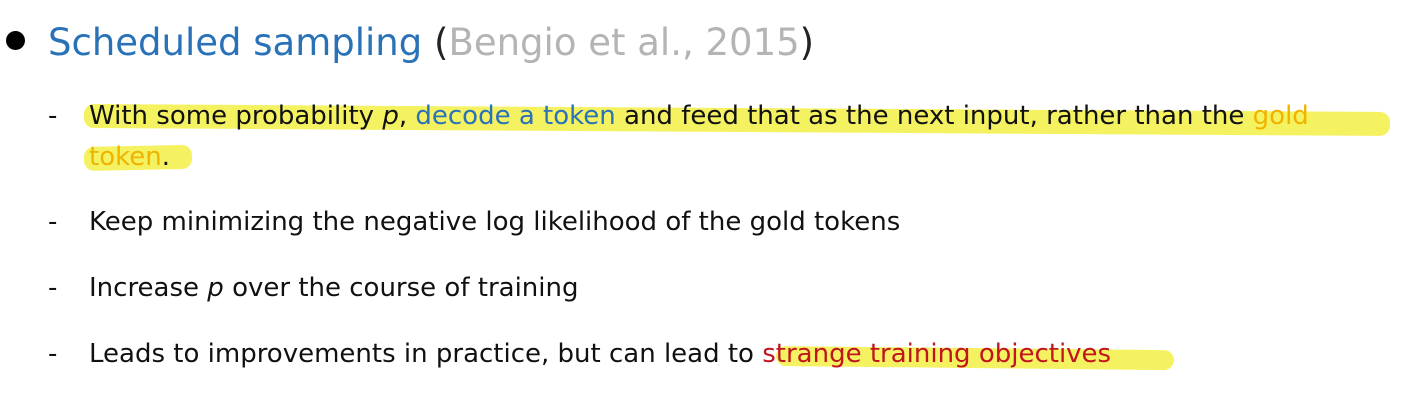 This screenshot has width=1404, height=403. I want to click on text-segment: over the course of training, so click(401, 288).